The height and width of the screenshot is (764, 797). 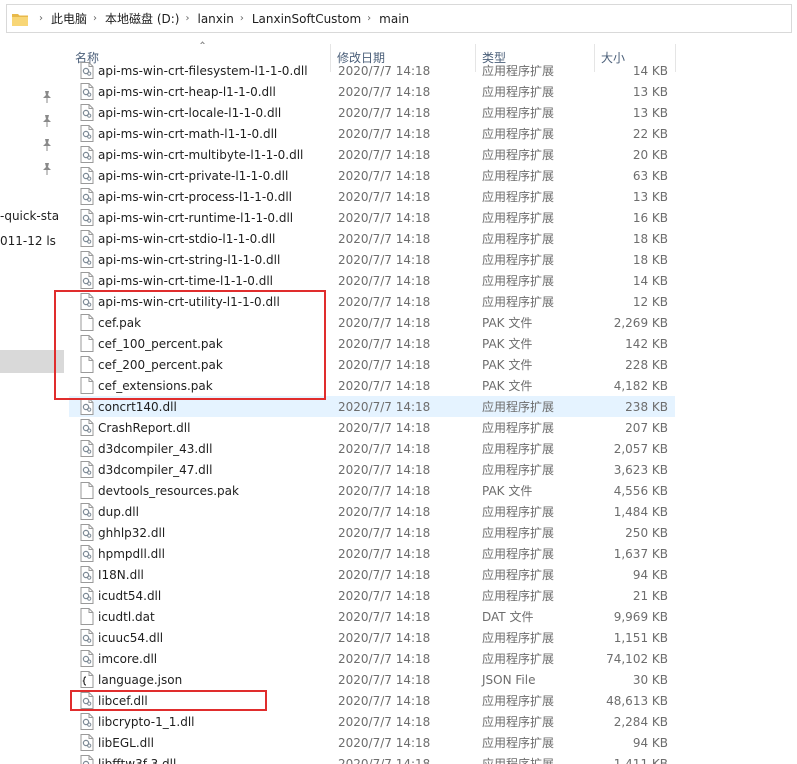 I want to click on file-name: devtools_resources.pak, so click(x=168, y=491).